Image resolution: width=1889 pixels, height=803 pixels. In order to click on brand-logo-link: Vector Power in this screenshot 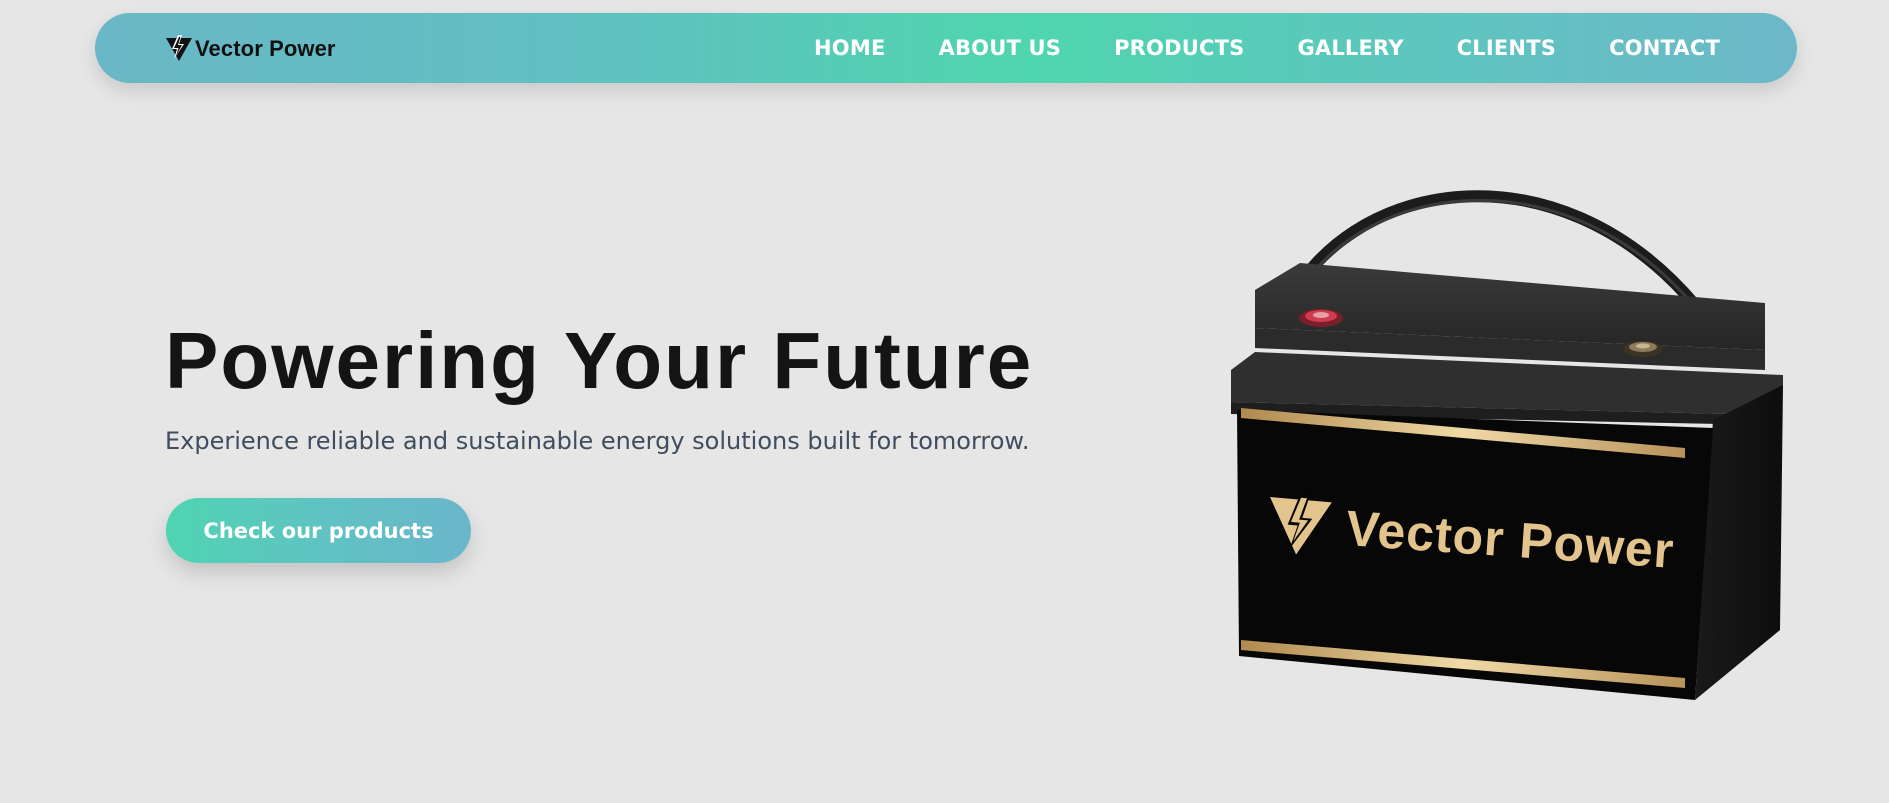, I will do `click(250, 49)`.